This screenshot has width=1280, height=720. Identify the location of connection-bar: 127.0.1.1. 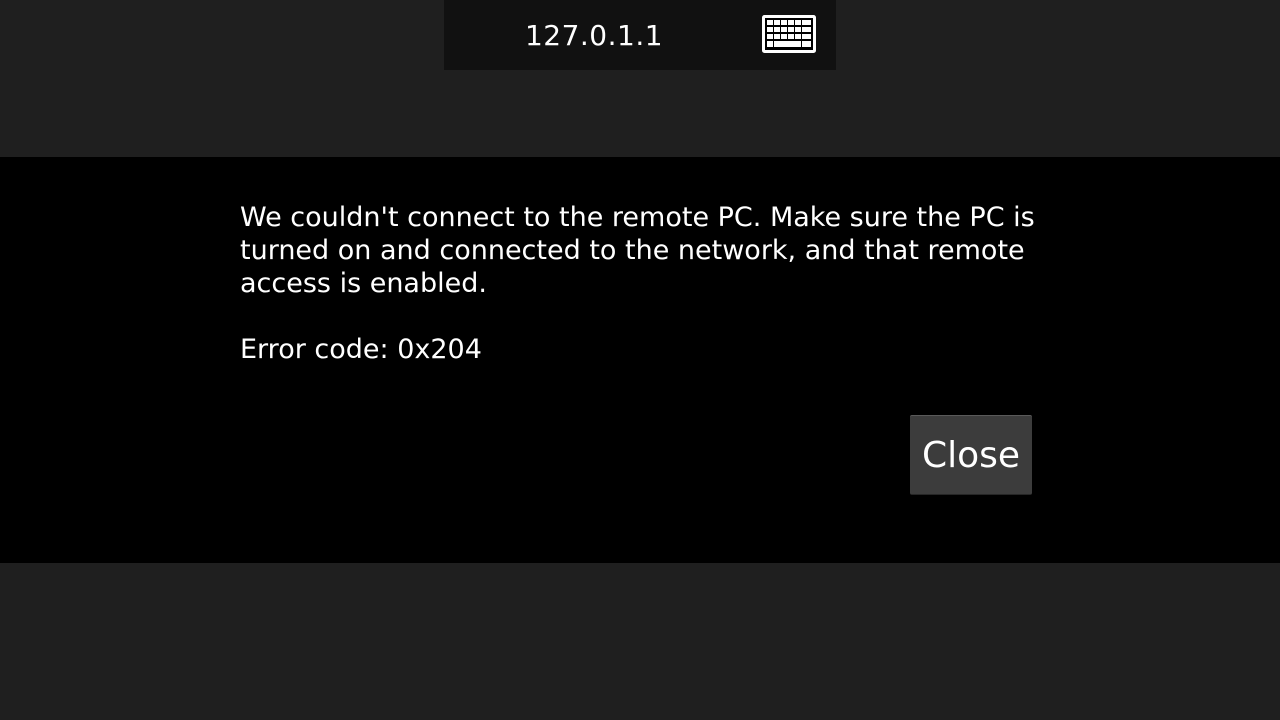
(640, 35).